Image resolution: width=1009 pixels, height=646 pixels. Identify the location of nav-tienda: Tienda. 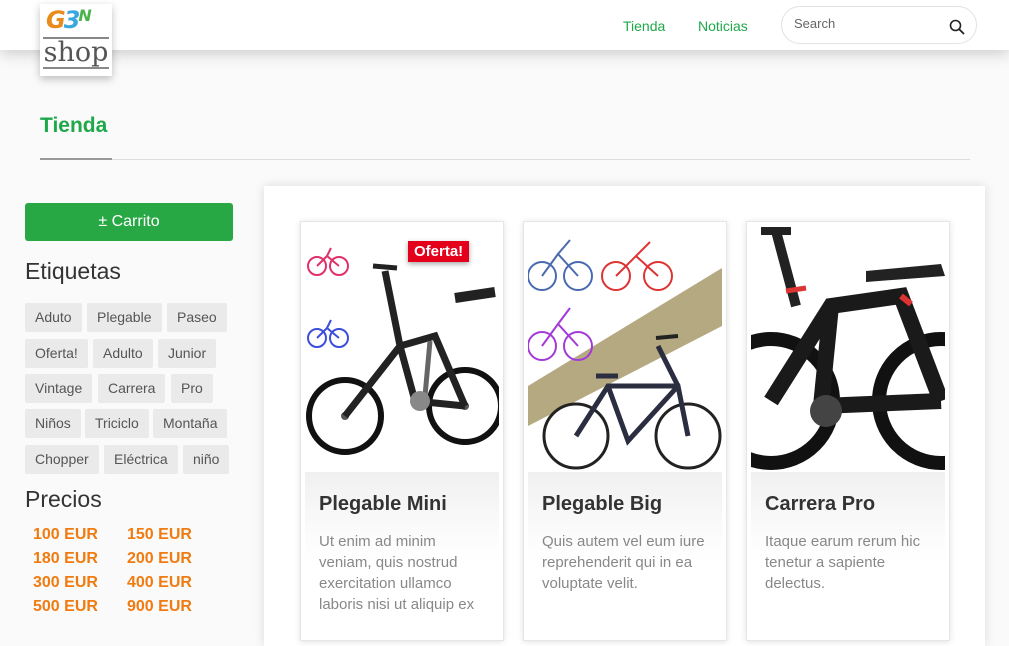
(644, 26).